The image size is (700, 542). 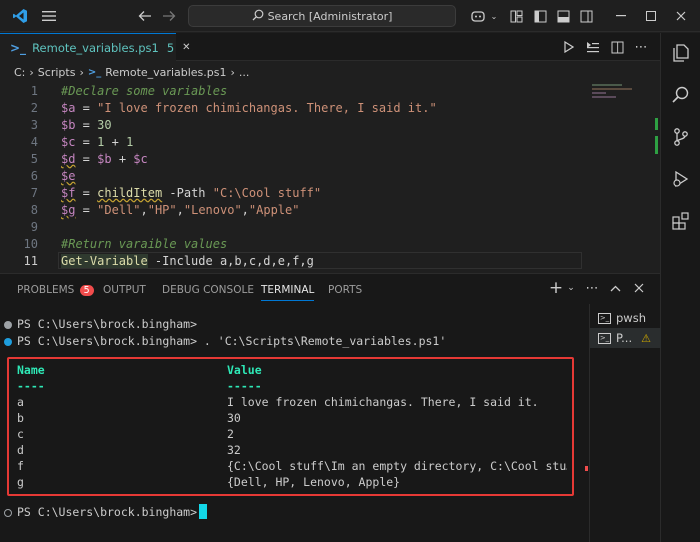 I want to click on terminal-prompt-1: PS C:\Users\brock.bingham>, so click(x=107, y=324).